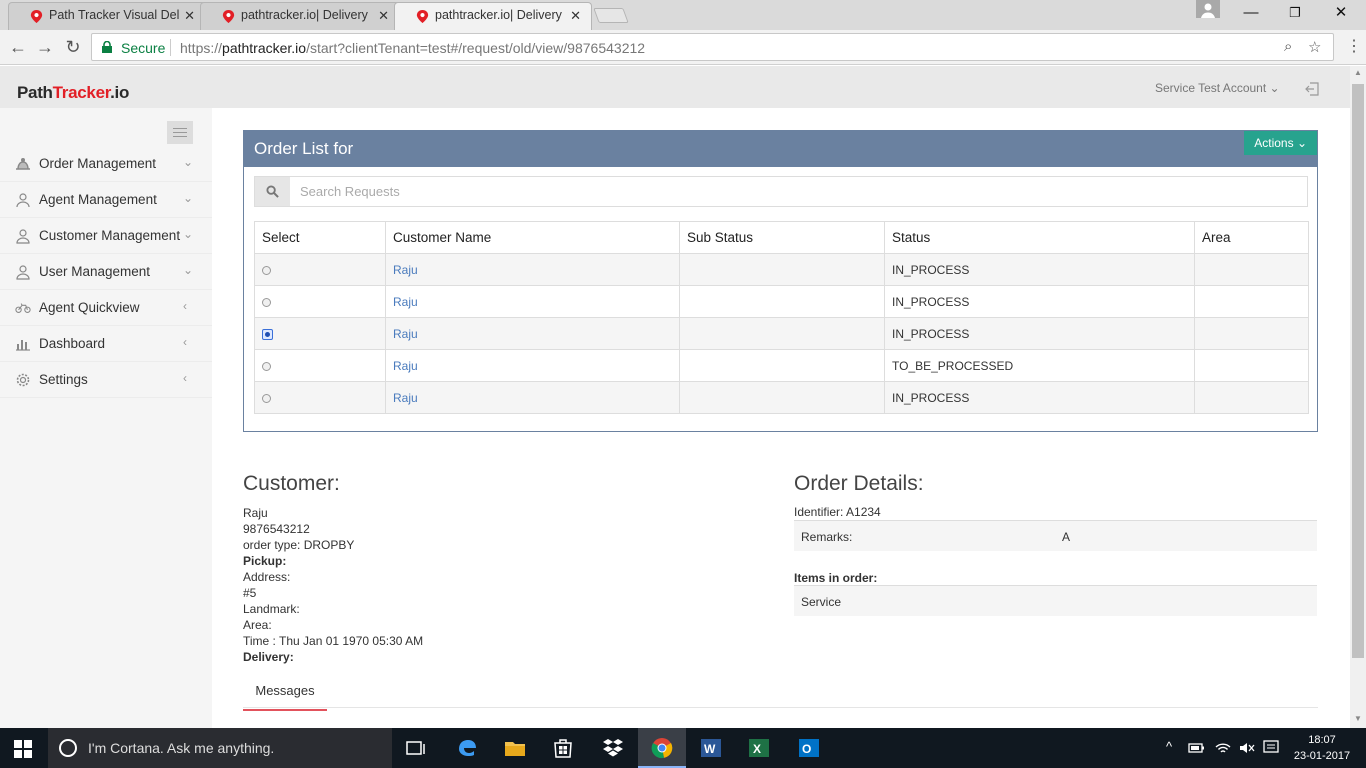 The image size is (1366, 768). Describe the element at coordinates (1358, 371) in the screenshot. I see `scrollbar-thumb` at that location.